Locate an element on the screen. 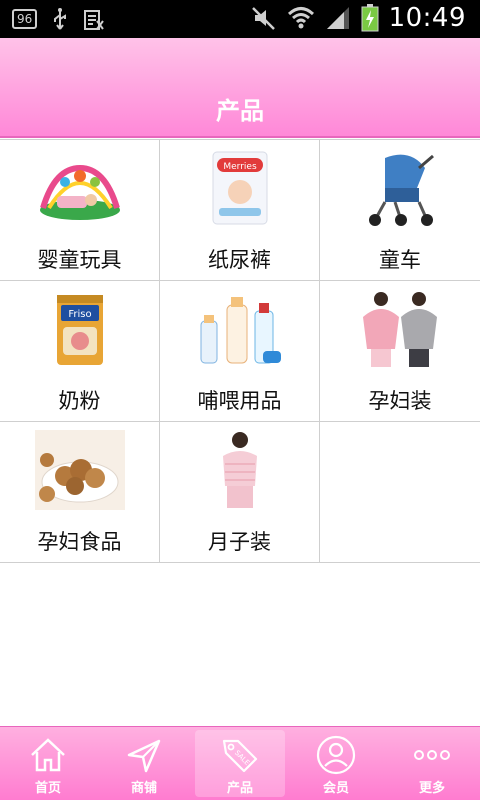  category-feeding-supplies: 哺喂用品 is located at coordinates (240, 351).